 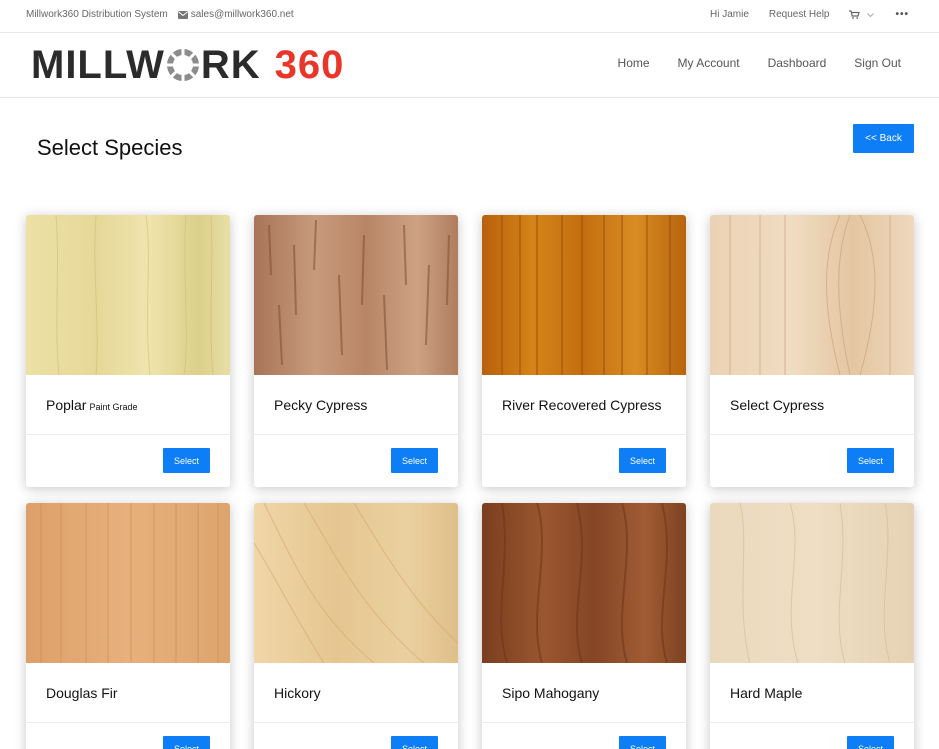 I want to click on logo-gear-icon, so click(x=182, y=65).